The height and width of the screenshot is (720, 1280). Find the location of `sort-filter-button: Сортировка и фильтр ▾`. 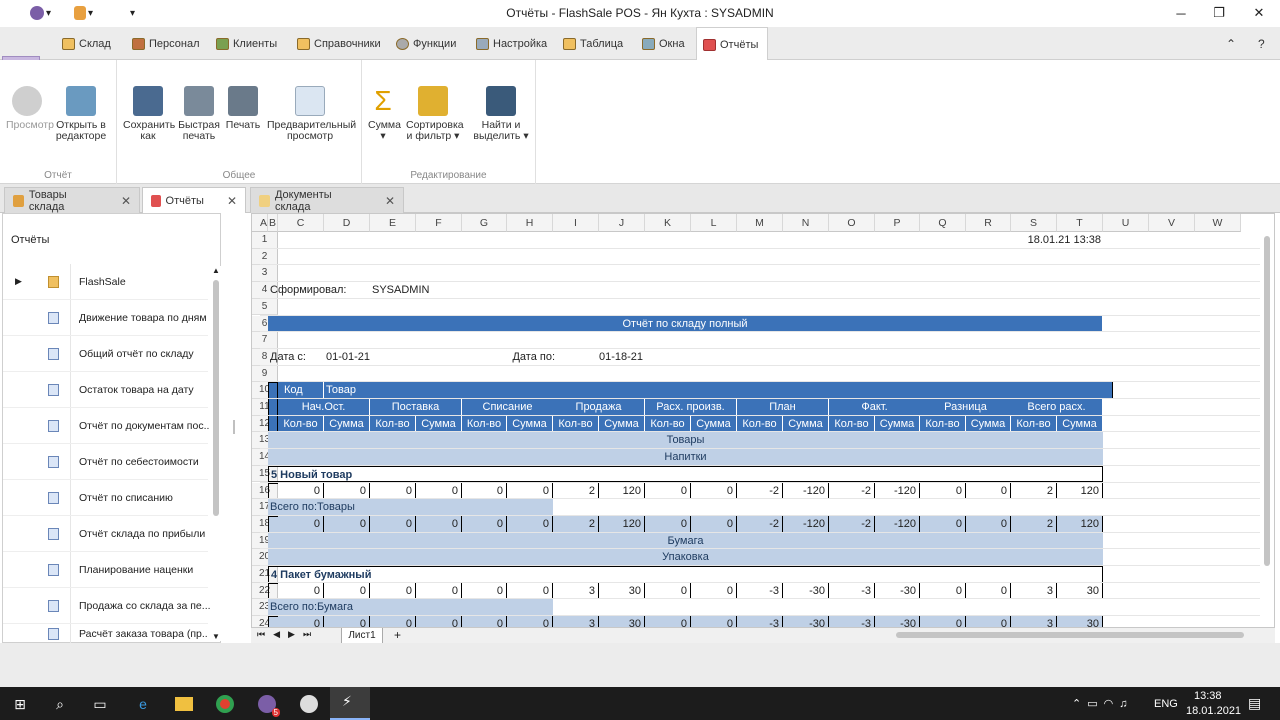

sort-filter-button: Сортировка и фильтр ▾ is located at coordinates (435, 114).